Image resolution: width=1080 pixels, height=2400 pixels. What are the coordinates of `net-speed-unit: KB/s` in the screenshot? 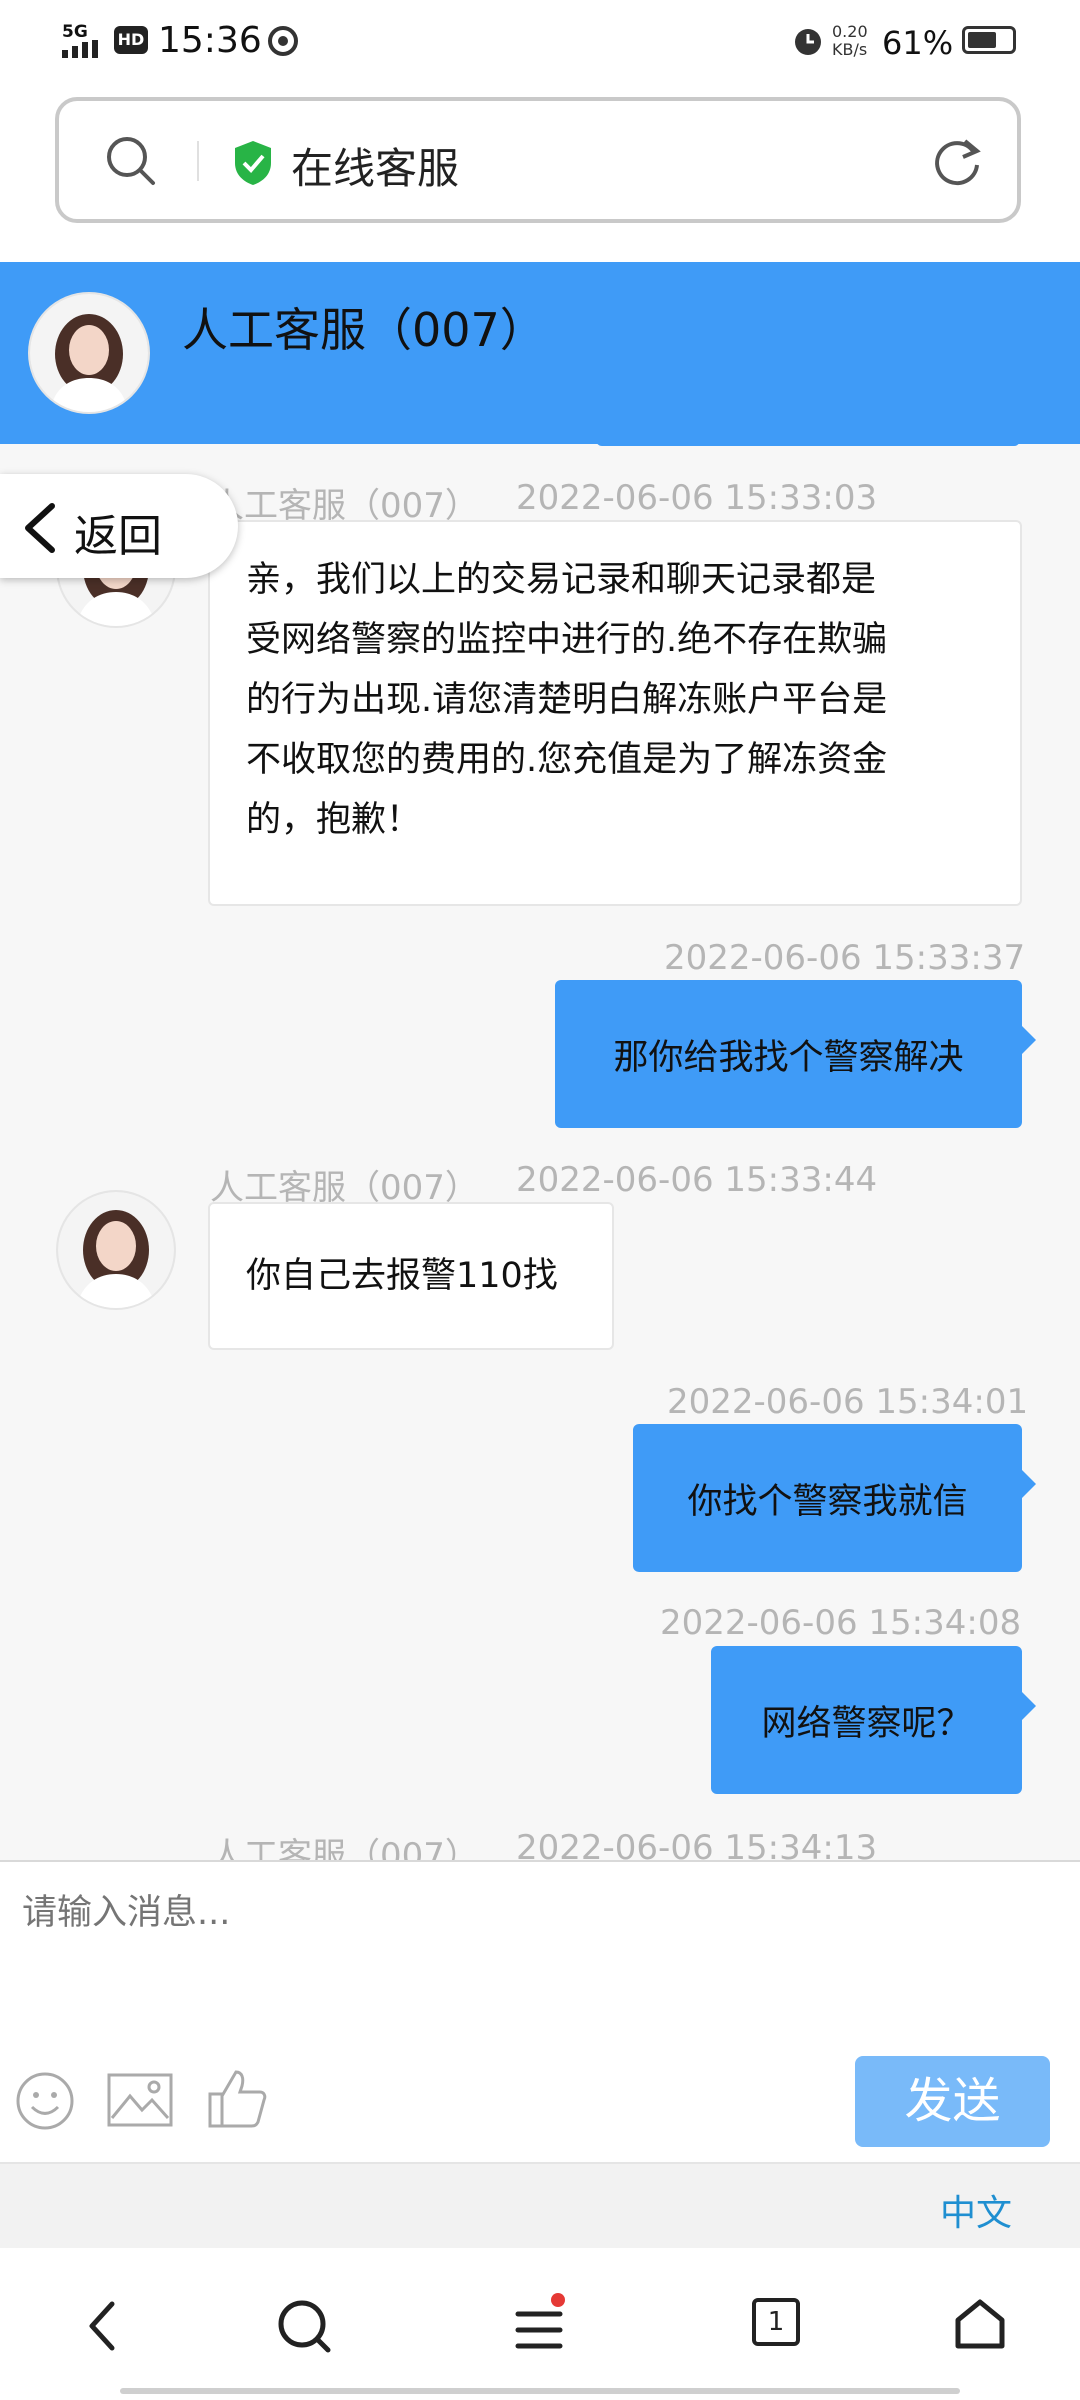 It's located at (850, 49).